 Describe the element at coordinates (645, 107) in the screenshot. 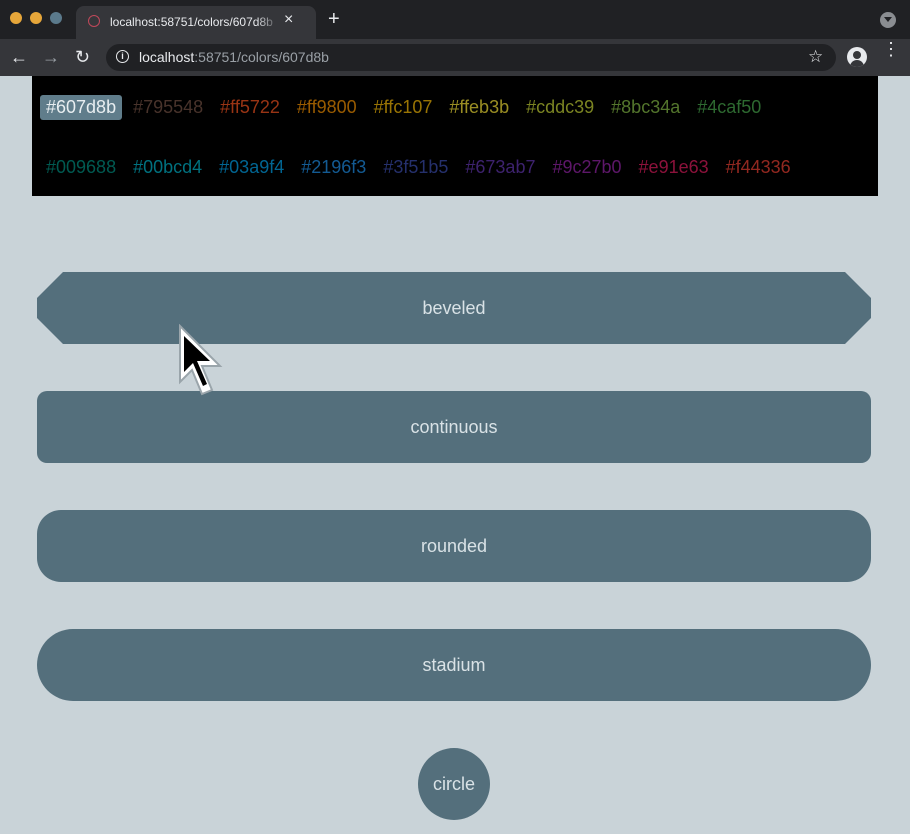

I see `color-chip: #8bc34a` at that location.